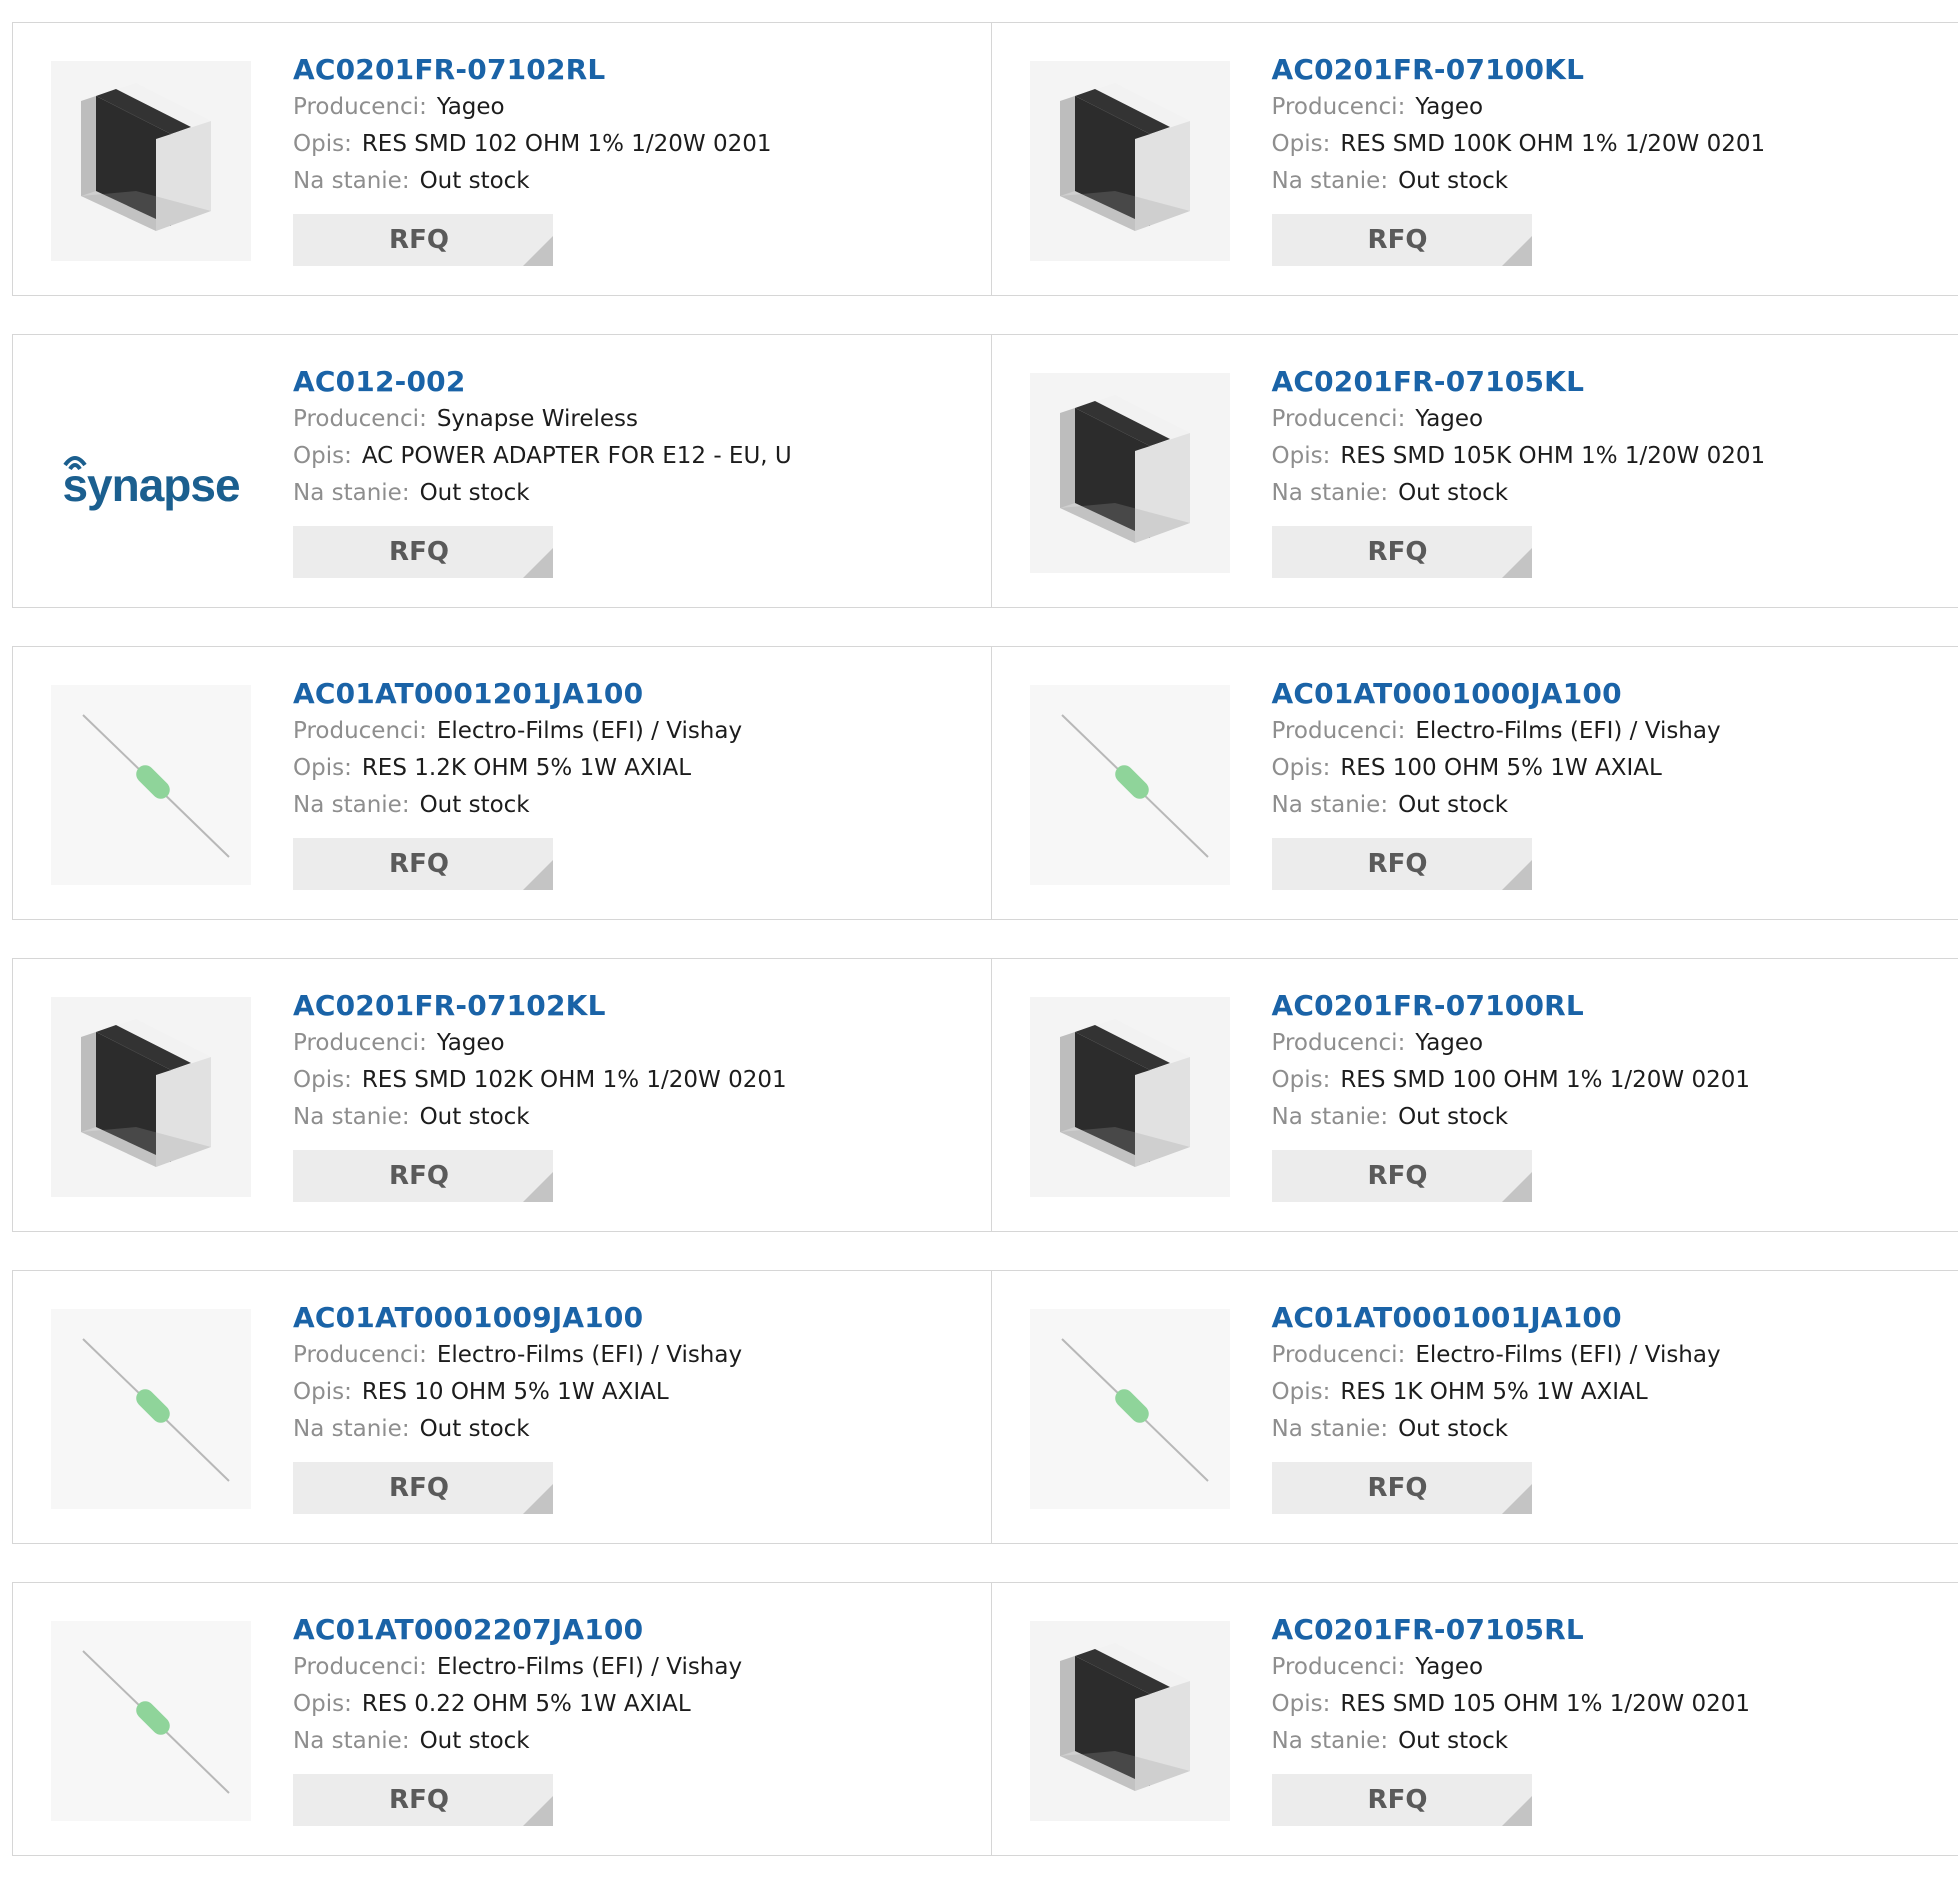 This screenshot has width=1958, height=1894. Describe the element at coordinates (1496, 1318) in the screenshot. I see `part-number-link: AC01AT0001001JA100` at that location.